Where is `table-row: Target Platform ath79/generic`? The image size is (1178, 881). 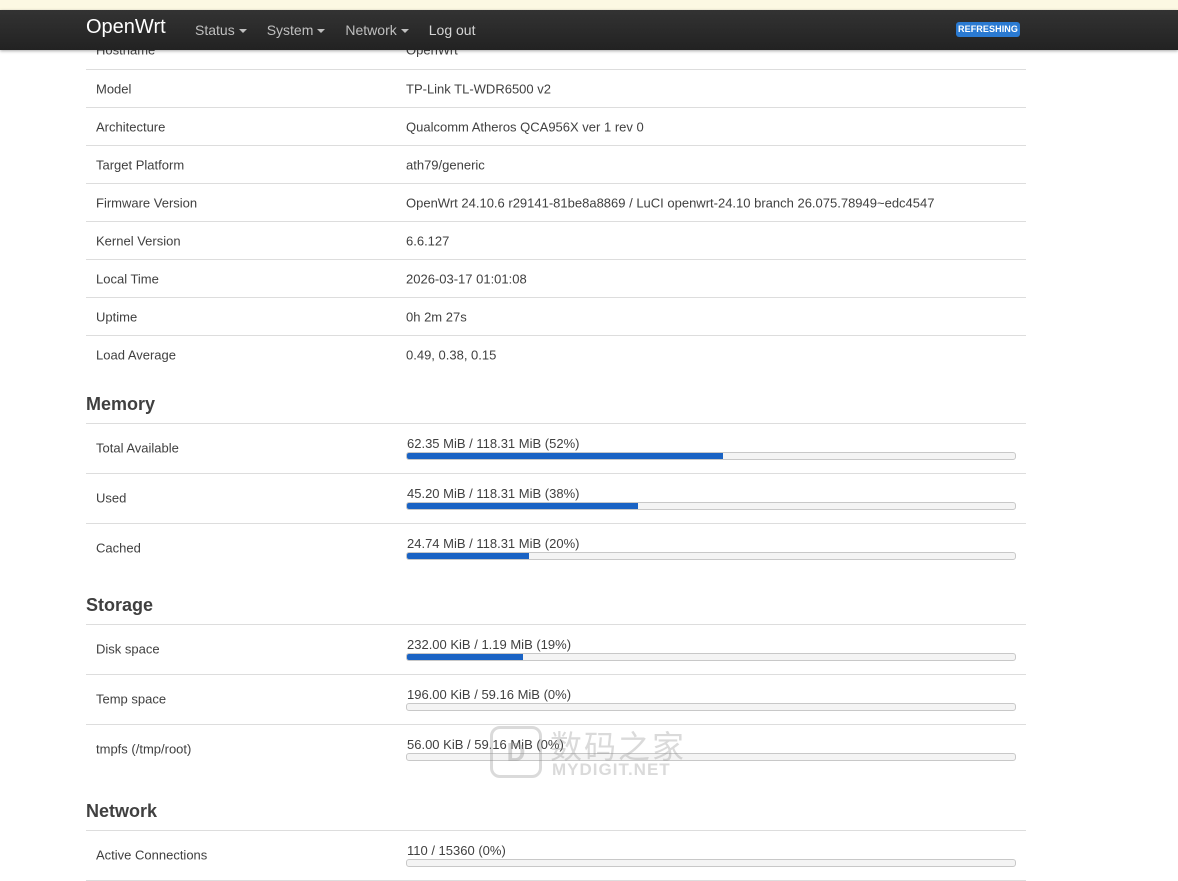
table-row: Target Platform ath79/generic is located at coordinates (556, 165).